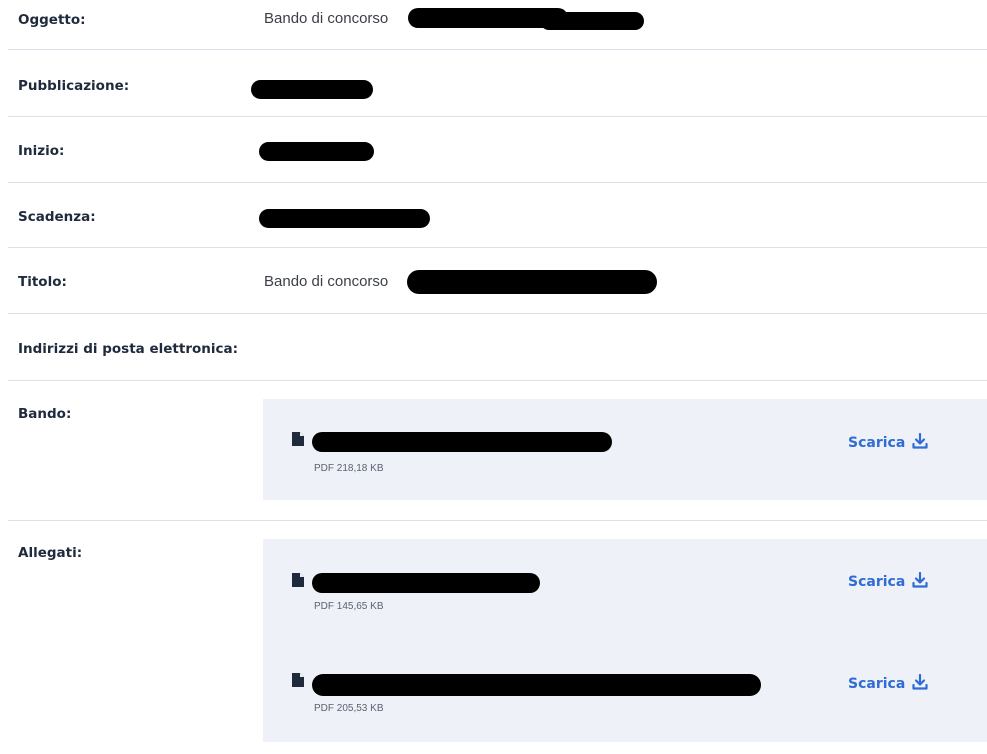 Image resolution: width=987 pixels, height=754 pixels. I want to click on pubblicazione-label: Pubblicazione:, so click(74, 86).